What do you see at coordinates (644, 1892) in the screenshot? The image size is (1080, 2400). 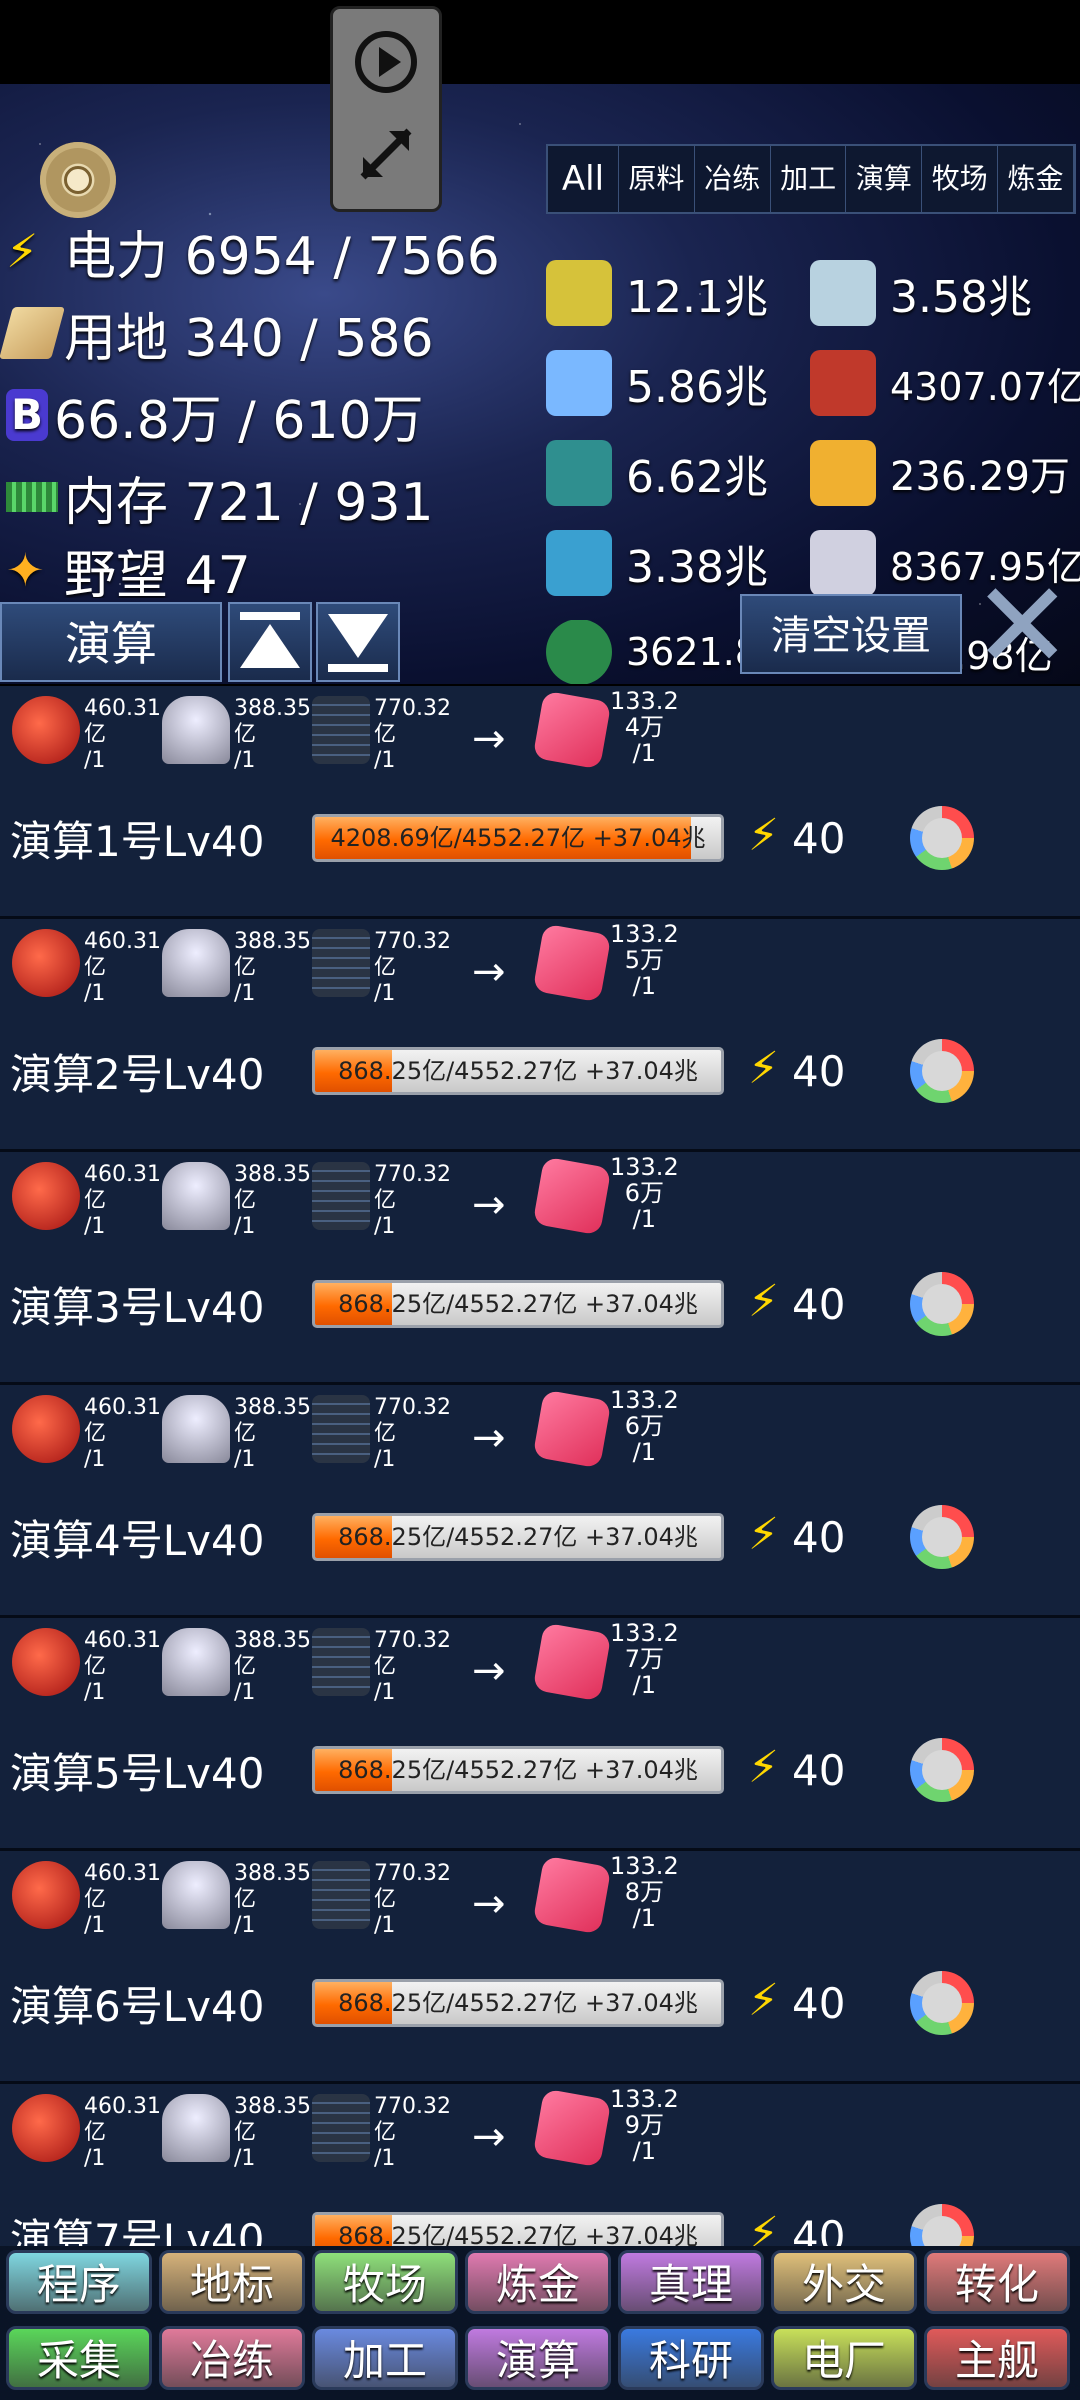 I see `ingredient-quantity: 133.2 8万/1` at bounding box center [644, 1892].